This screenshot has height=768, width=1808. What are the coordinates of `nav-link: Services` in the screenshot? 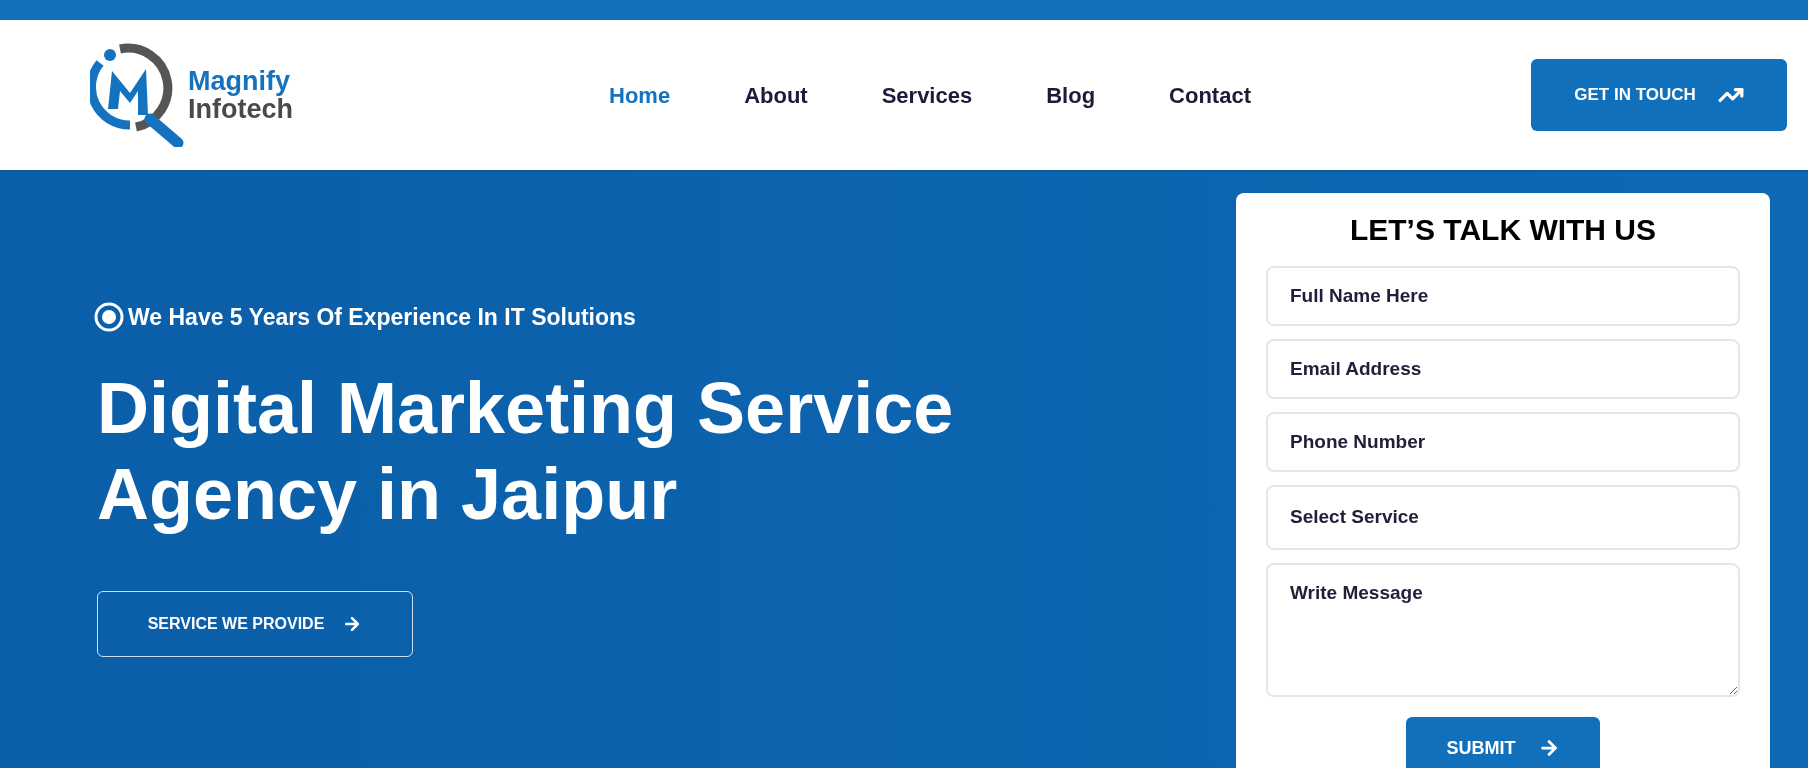 It's located at (927, 95).